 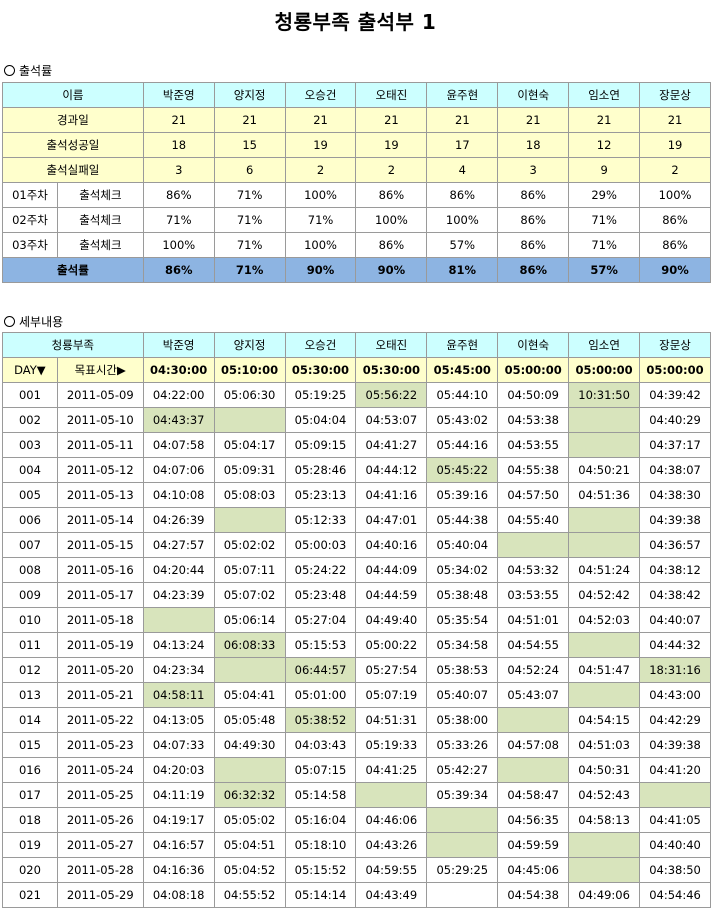 What do you see at coordinates (675, 695) in the screenshot?
I see `time-cell: 04:43:00` at bounding box center [675, 695].